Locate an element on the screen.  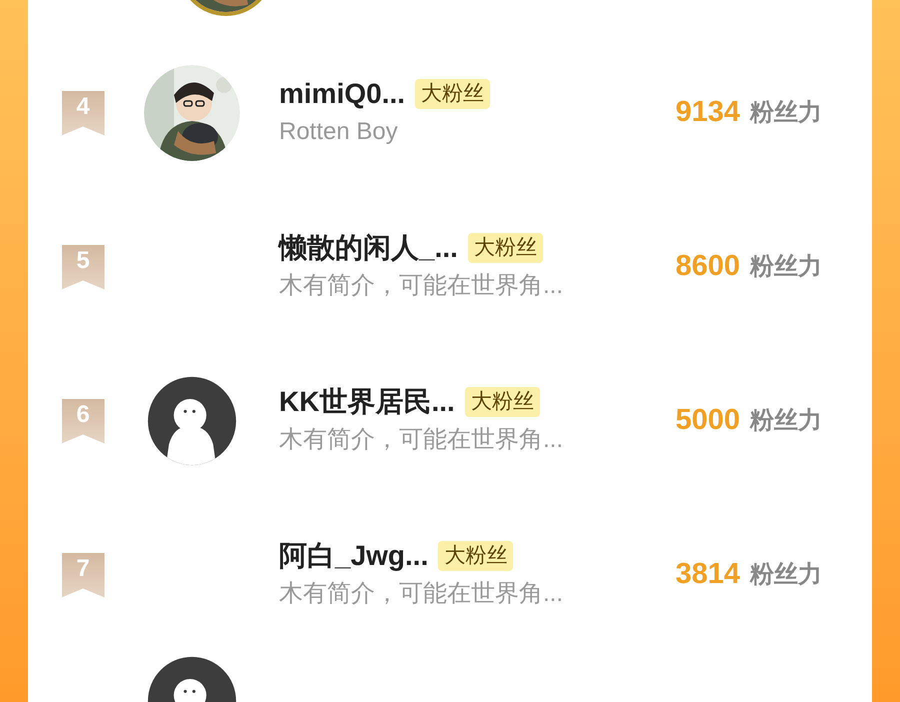
user-bio: Rotten Boy is located at coordinates (339, 132).